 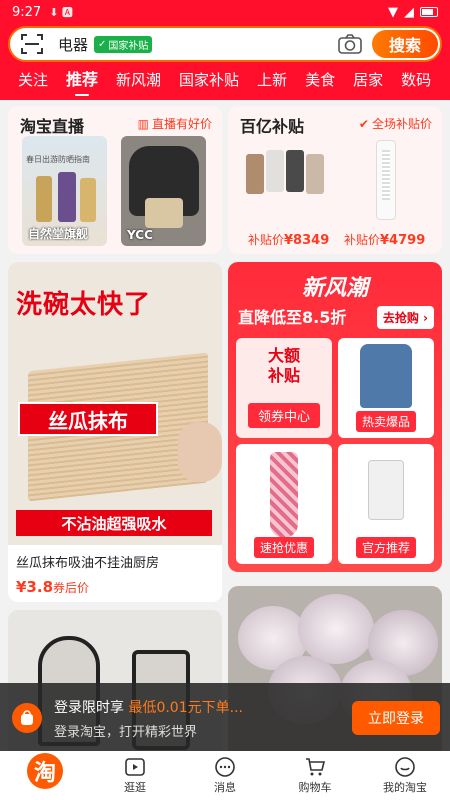 I want to click on tab-digital: 数码, so click(x=416, y=84).